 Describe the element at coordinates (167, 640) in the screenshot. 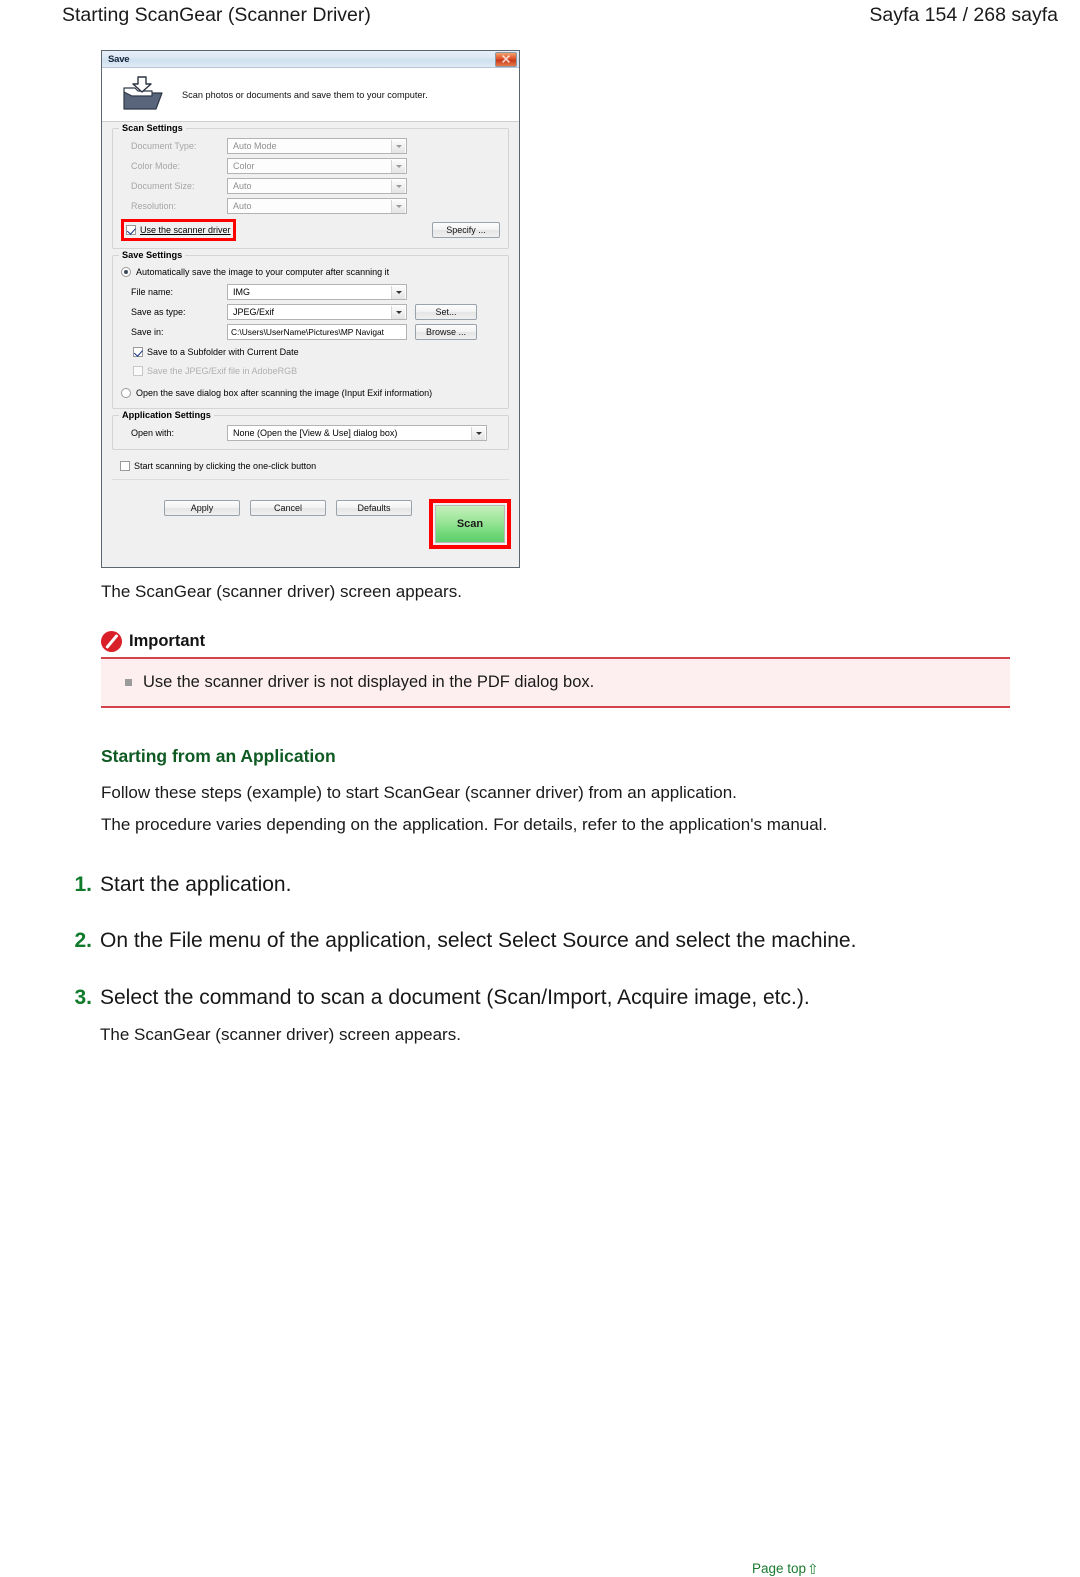

I see `important-title: Important` at that location.